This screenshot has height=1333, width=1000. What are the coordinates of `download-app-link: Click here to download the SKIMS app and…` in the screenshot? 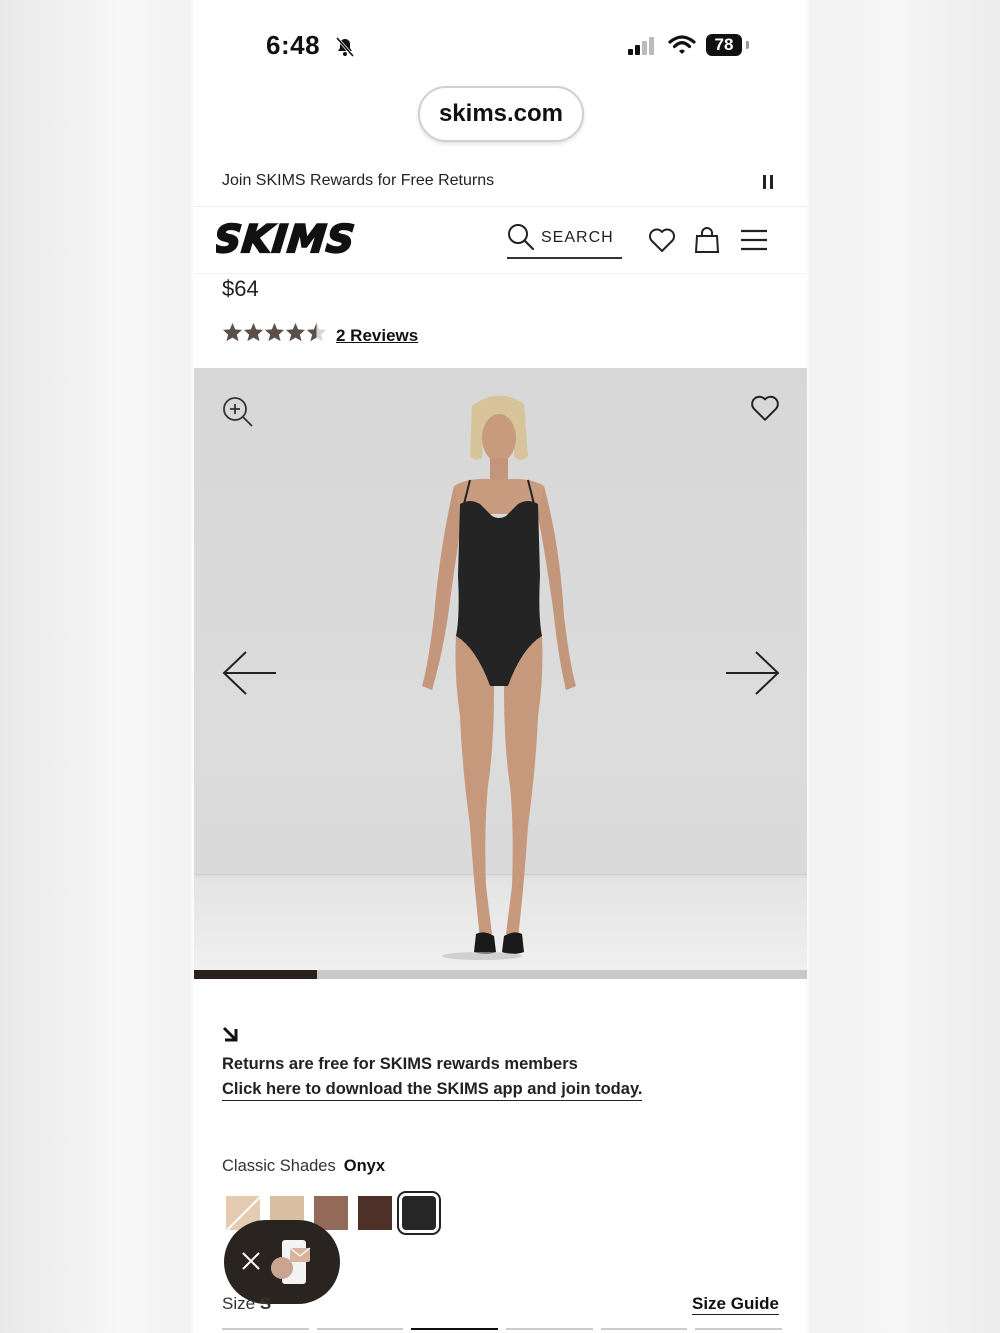 It's located at (432, 1090).